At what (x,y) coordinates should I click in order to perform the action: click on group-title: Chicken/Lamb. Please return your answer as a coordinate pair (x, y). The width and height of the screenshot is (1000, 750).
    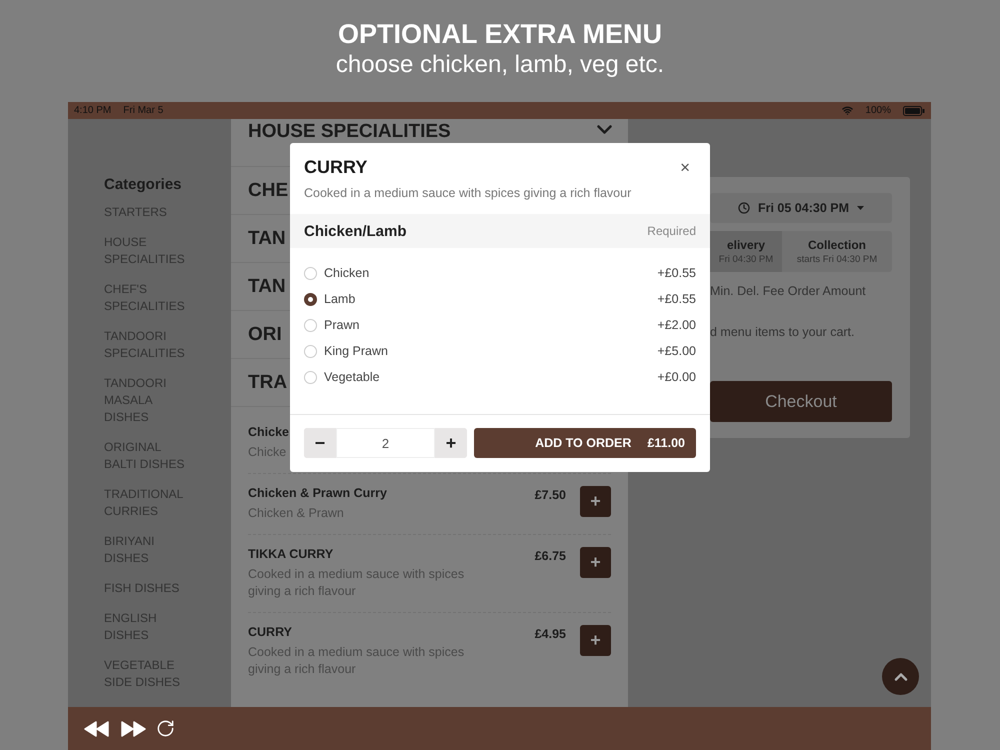
    Looking at the image, I should click on (356, 231).